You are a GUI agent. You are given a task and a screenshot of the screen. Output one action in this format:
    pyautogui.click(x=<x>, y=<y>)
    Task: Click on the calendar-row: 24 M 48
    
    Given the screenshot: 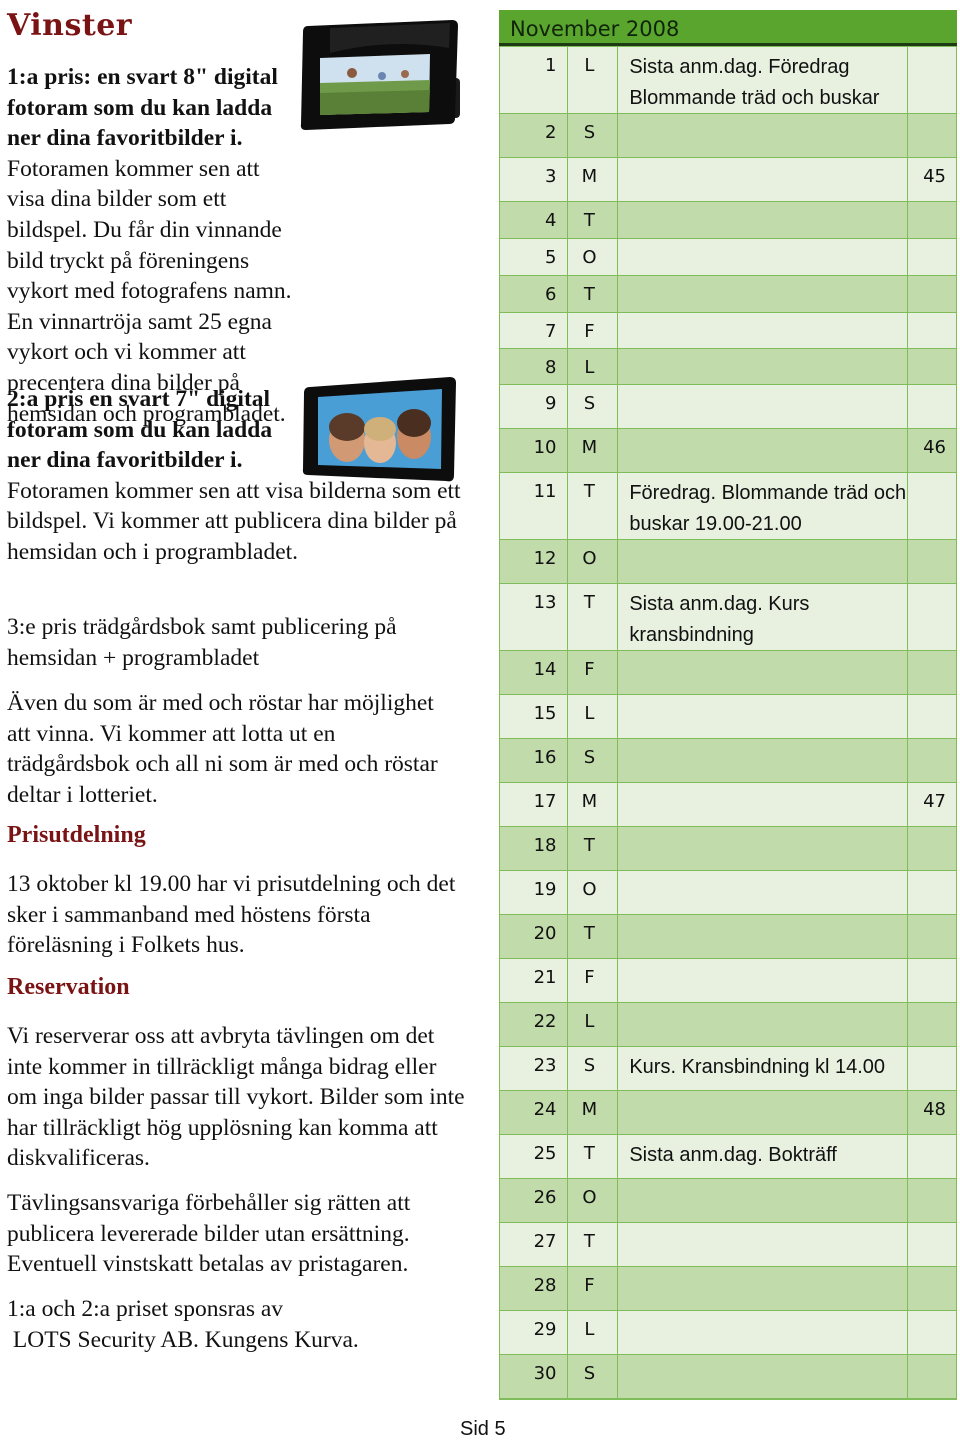 What is the action you would take?
    pyautogui.click(x=728, y=1112)
    